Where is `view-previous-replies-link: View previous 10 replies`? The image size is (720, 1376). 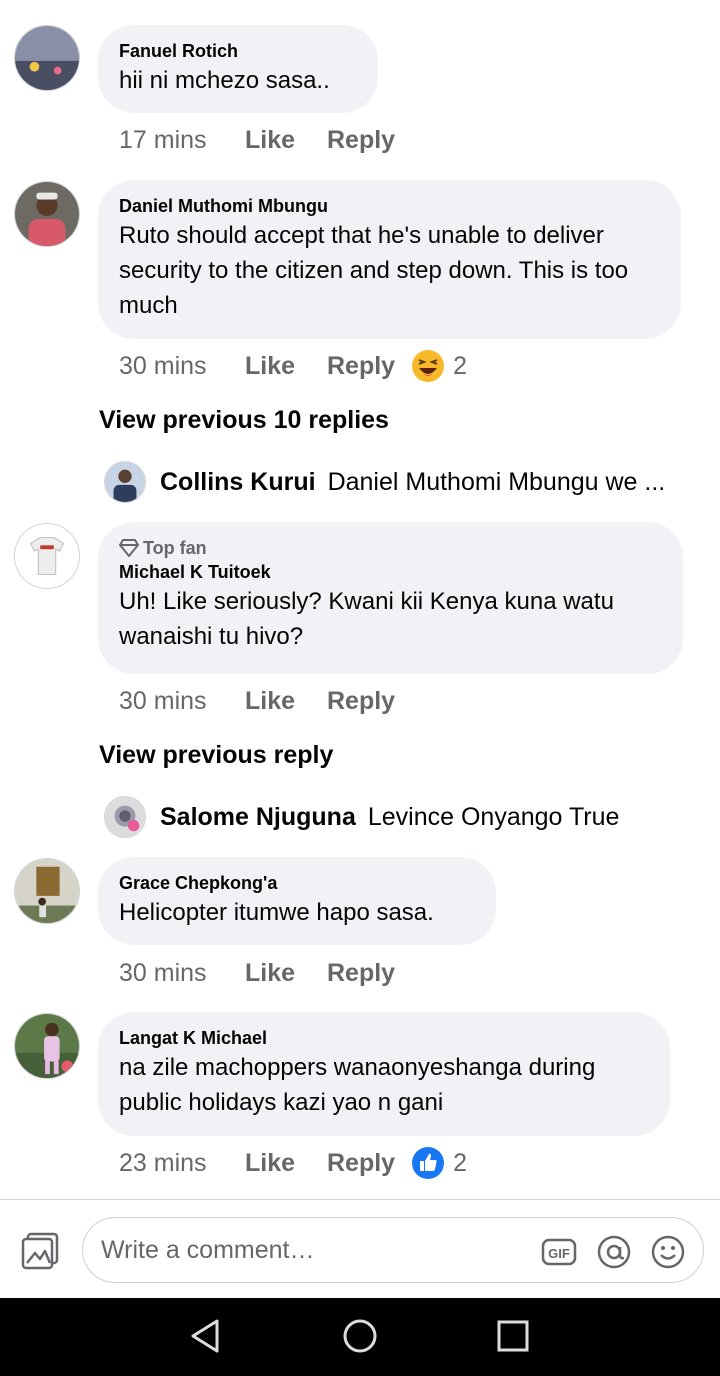
view-previous-replies-link: View previous 10 replies is located at coordinates (244, 420).